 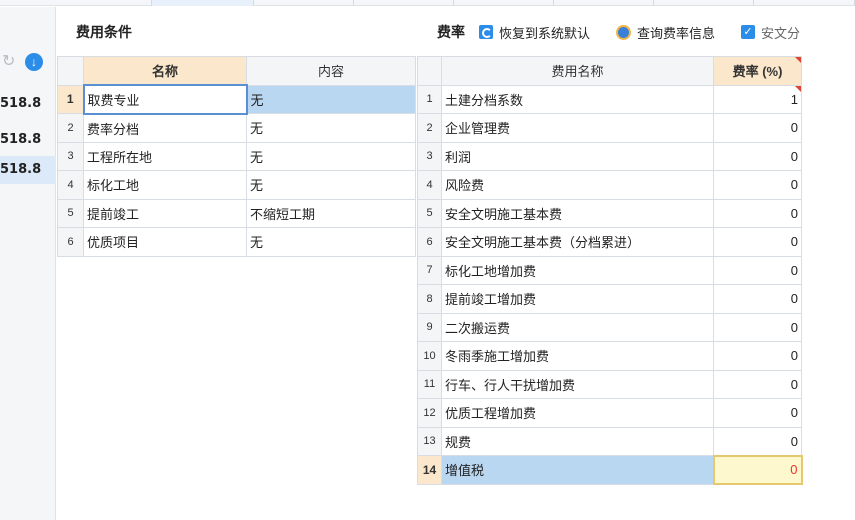 I want to click on row-index: 3, so click(x=429, y=156).